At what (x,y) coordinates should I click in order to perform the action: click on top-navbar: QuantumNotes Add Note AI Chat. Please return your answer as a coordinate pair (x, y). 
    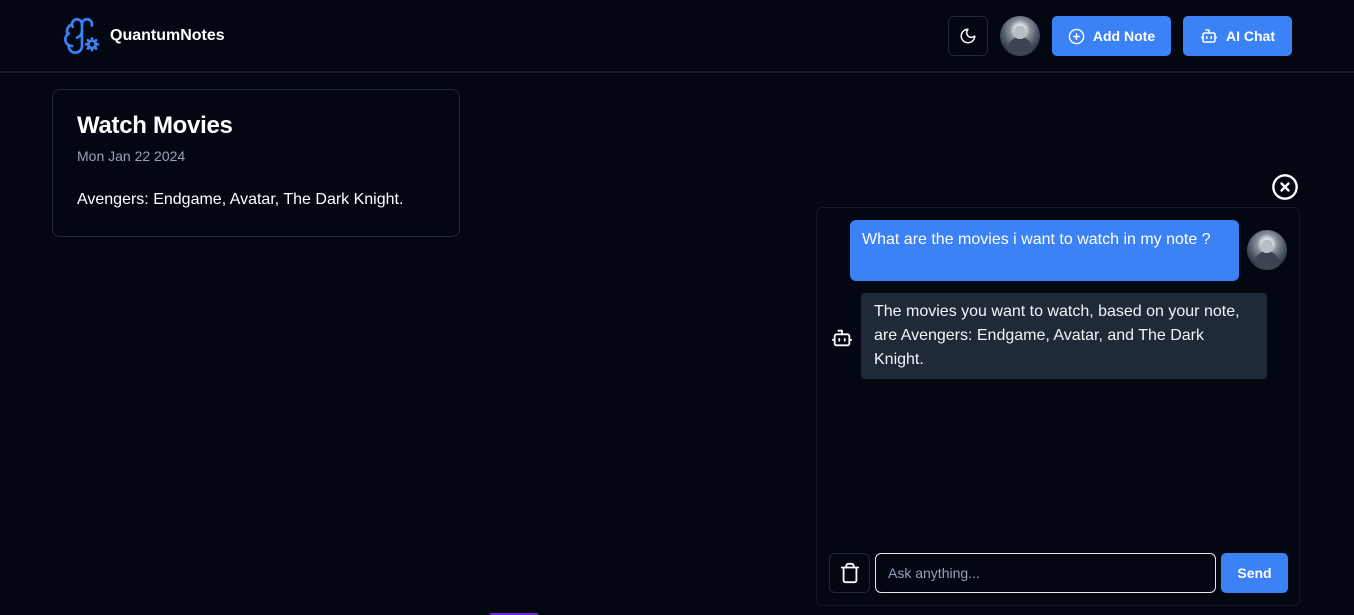
    Looking at the image, I should click on (677, 36).